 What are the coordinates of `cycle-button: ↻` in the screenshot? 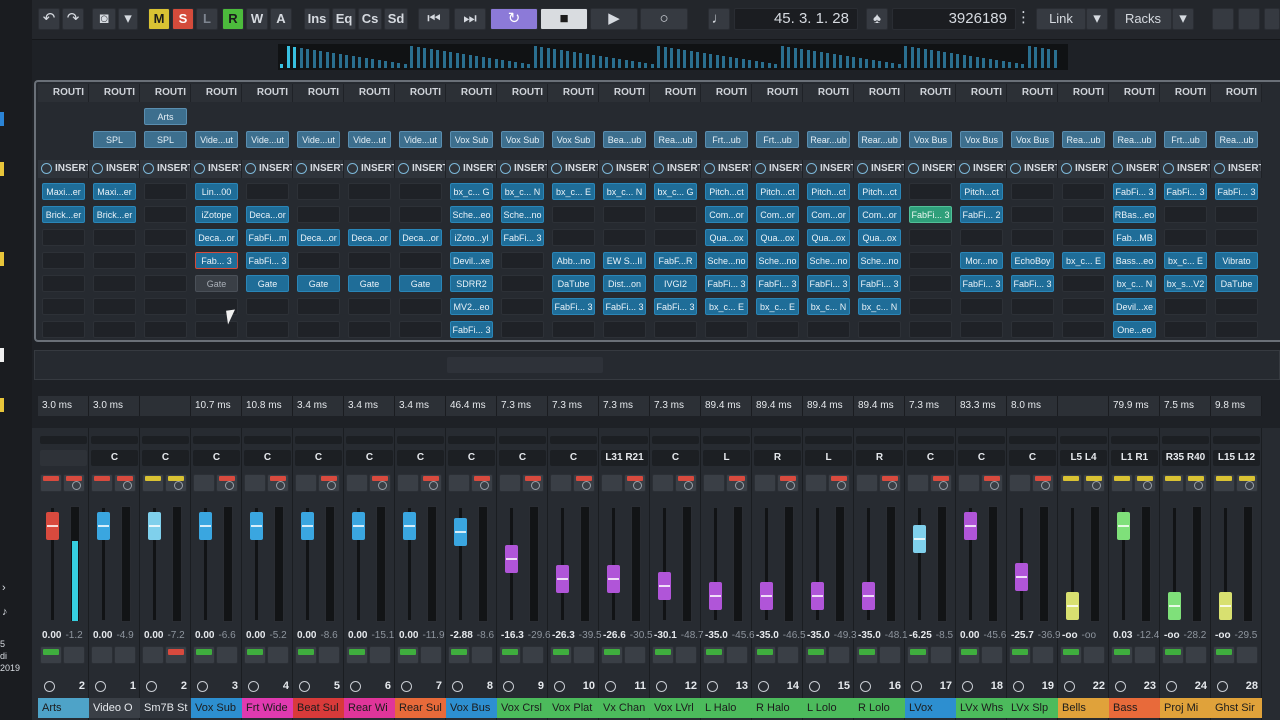 It's located at (514, 19).